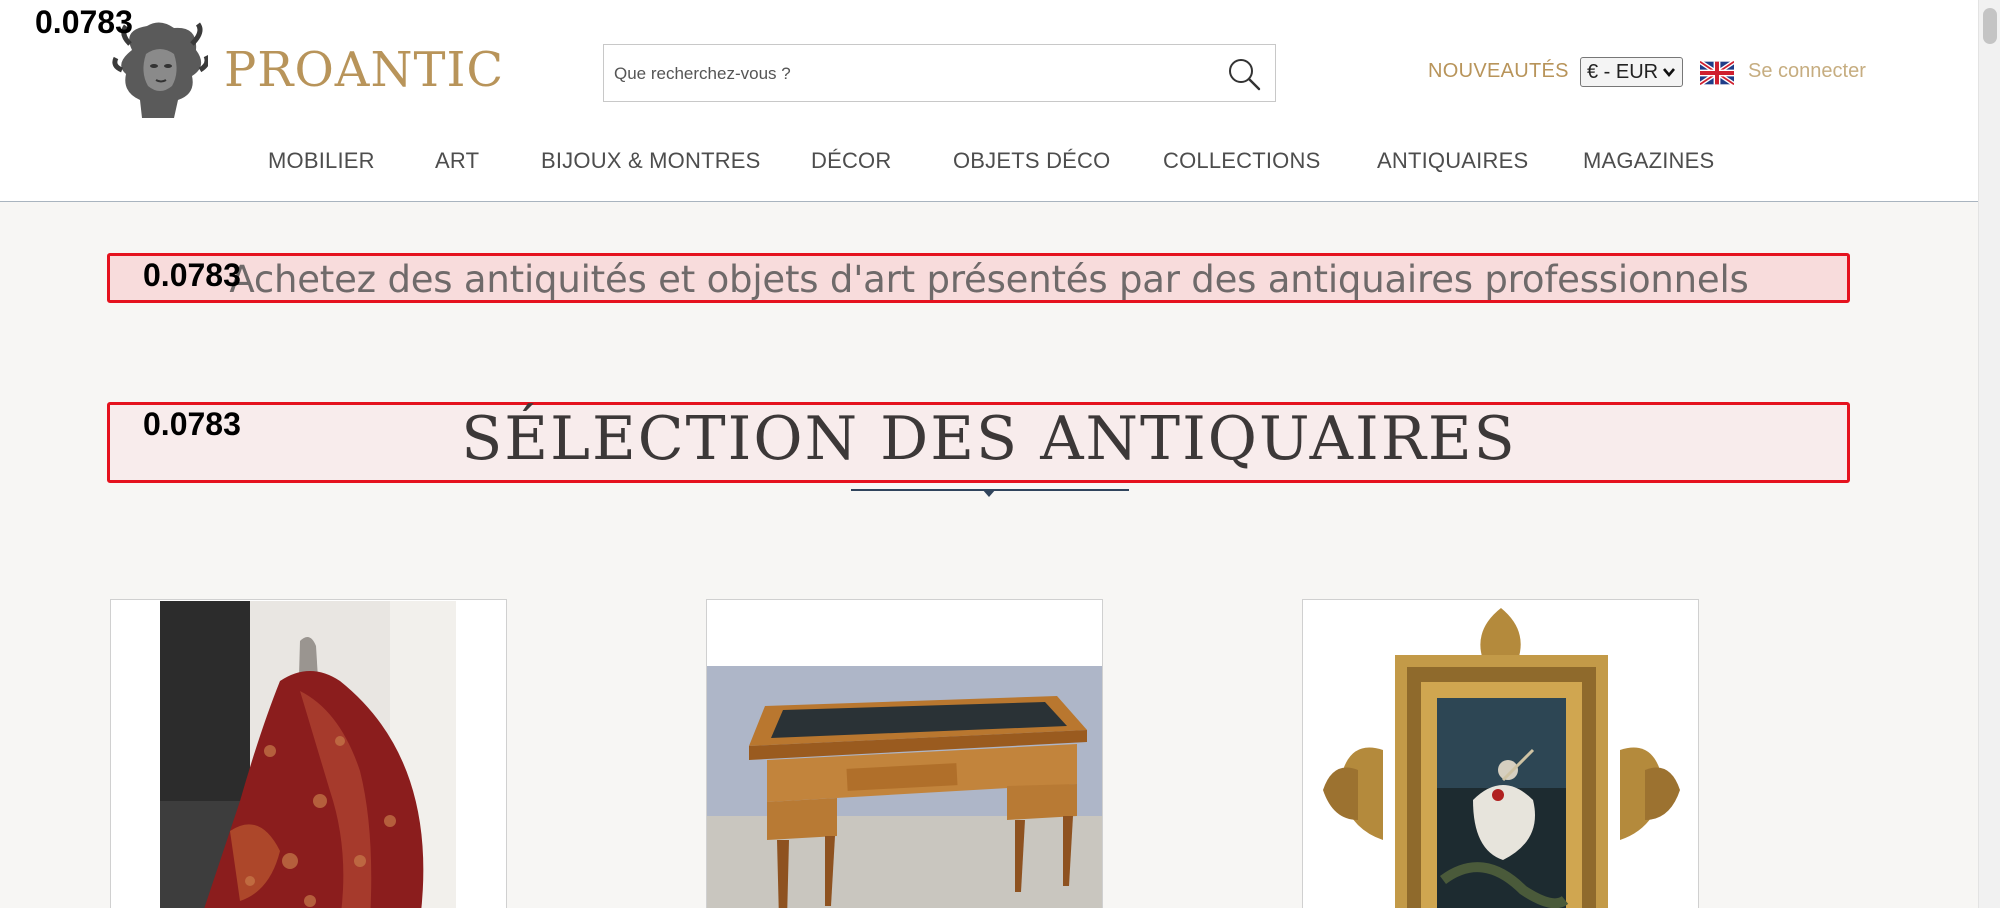  I want to click on currency-value: € - EUR, so click(1623, 72).